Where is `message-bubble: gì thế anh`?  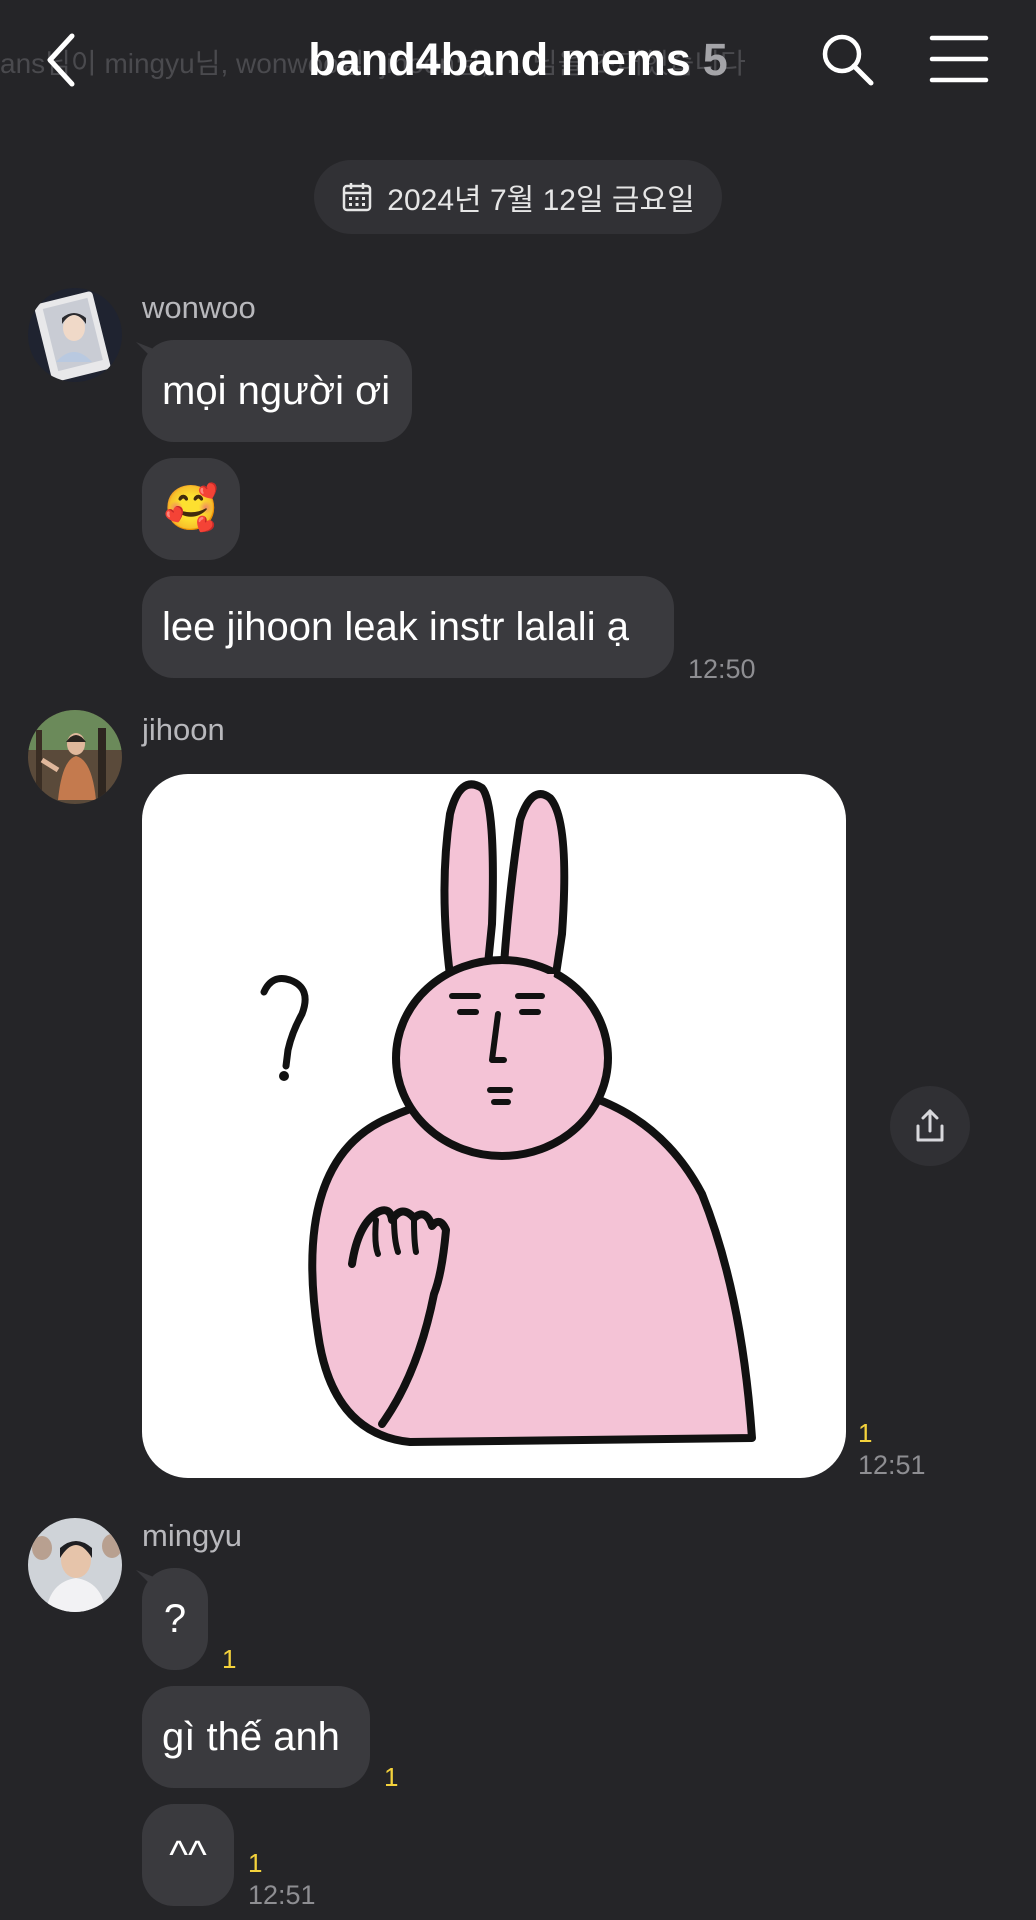 message-bubble: gì thế anh is located at coordinates (256, 1737).